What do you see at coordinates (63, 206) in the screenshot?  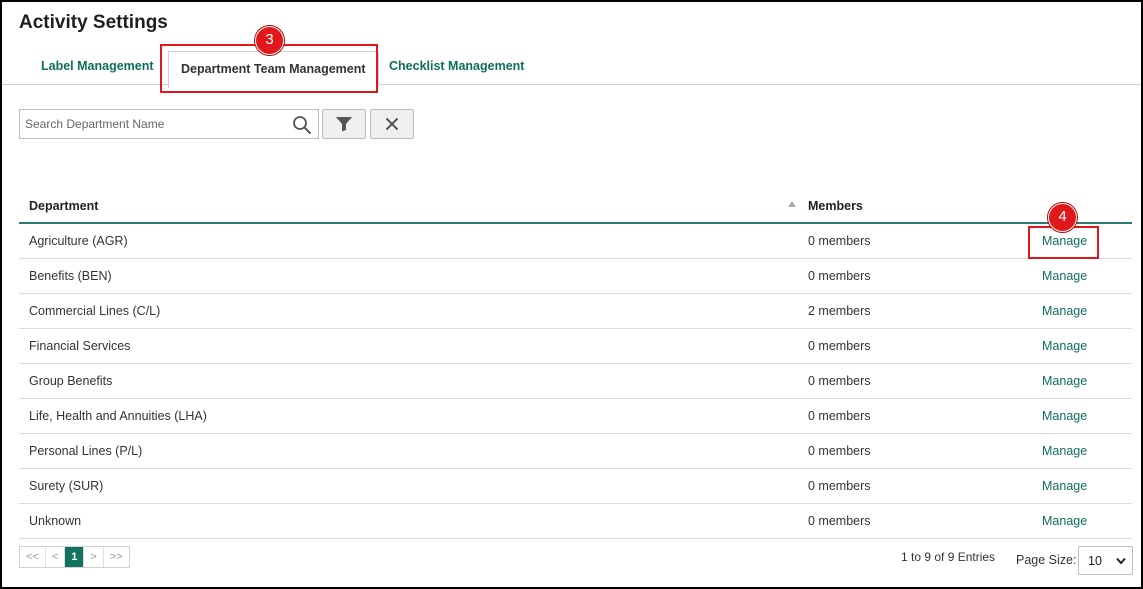 I see `column-header-department: Department` at bounding box center [63, 206].